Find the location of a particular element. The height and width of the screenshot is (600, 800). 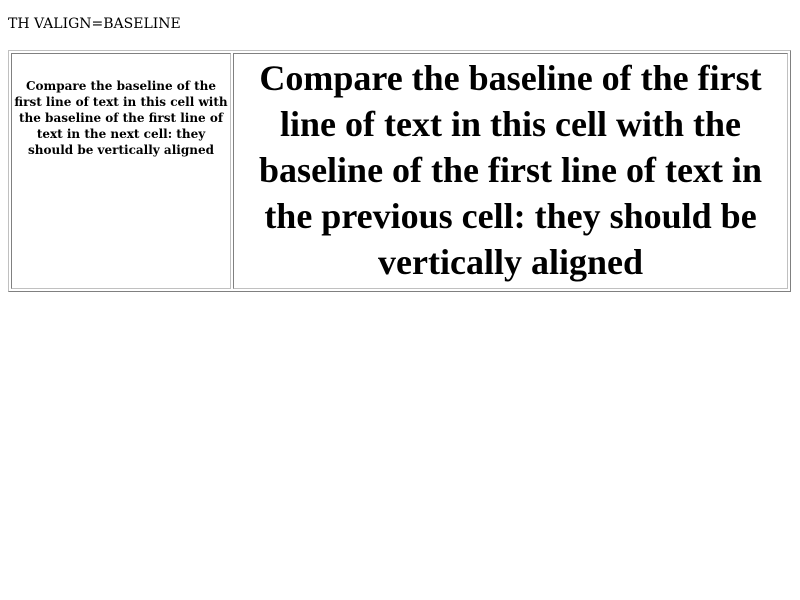

page-title: TH VALIGN=BASELINE is located at coordinates (94, 24).